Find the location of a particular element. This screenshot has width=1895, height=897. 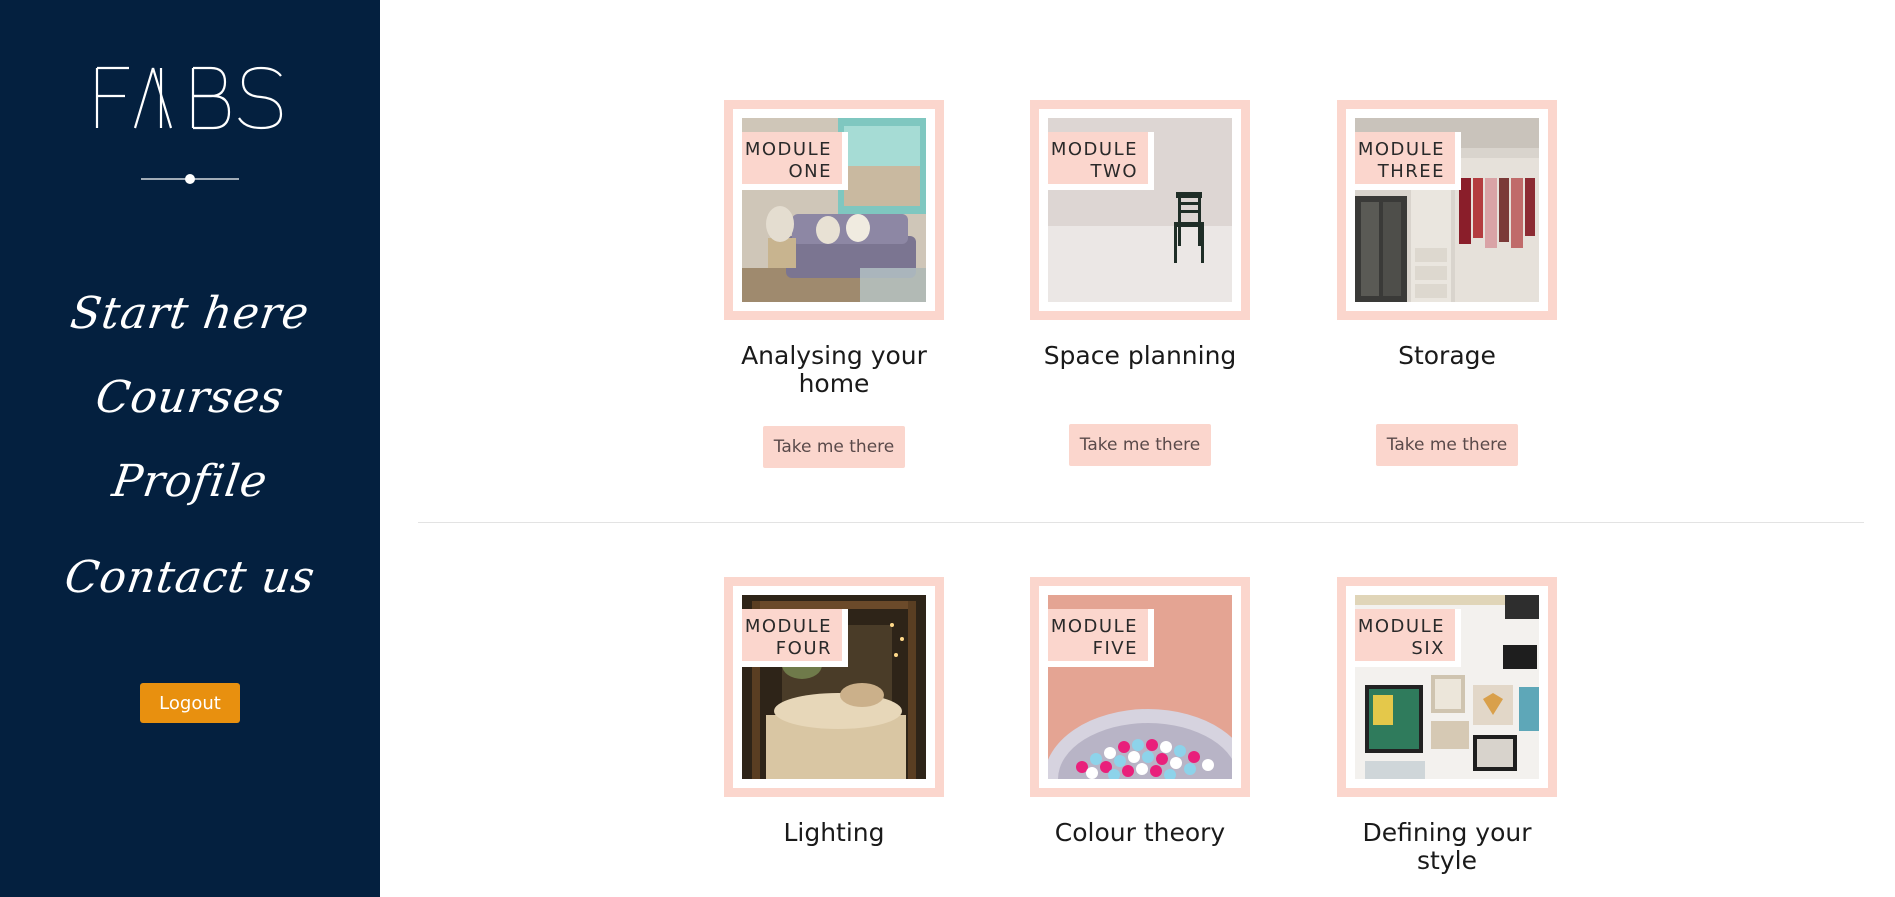

logout-button: Logout is located at coordinates (190, 703).